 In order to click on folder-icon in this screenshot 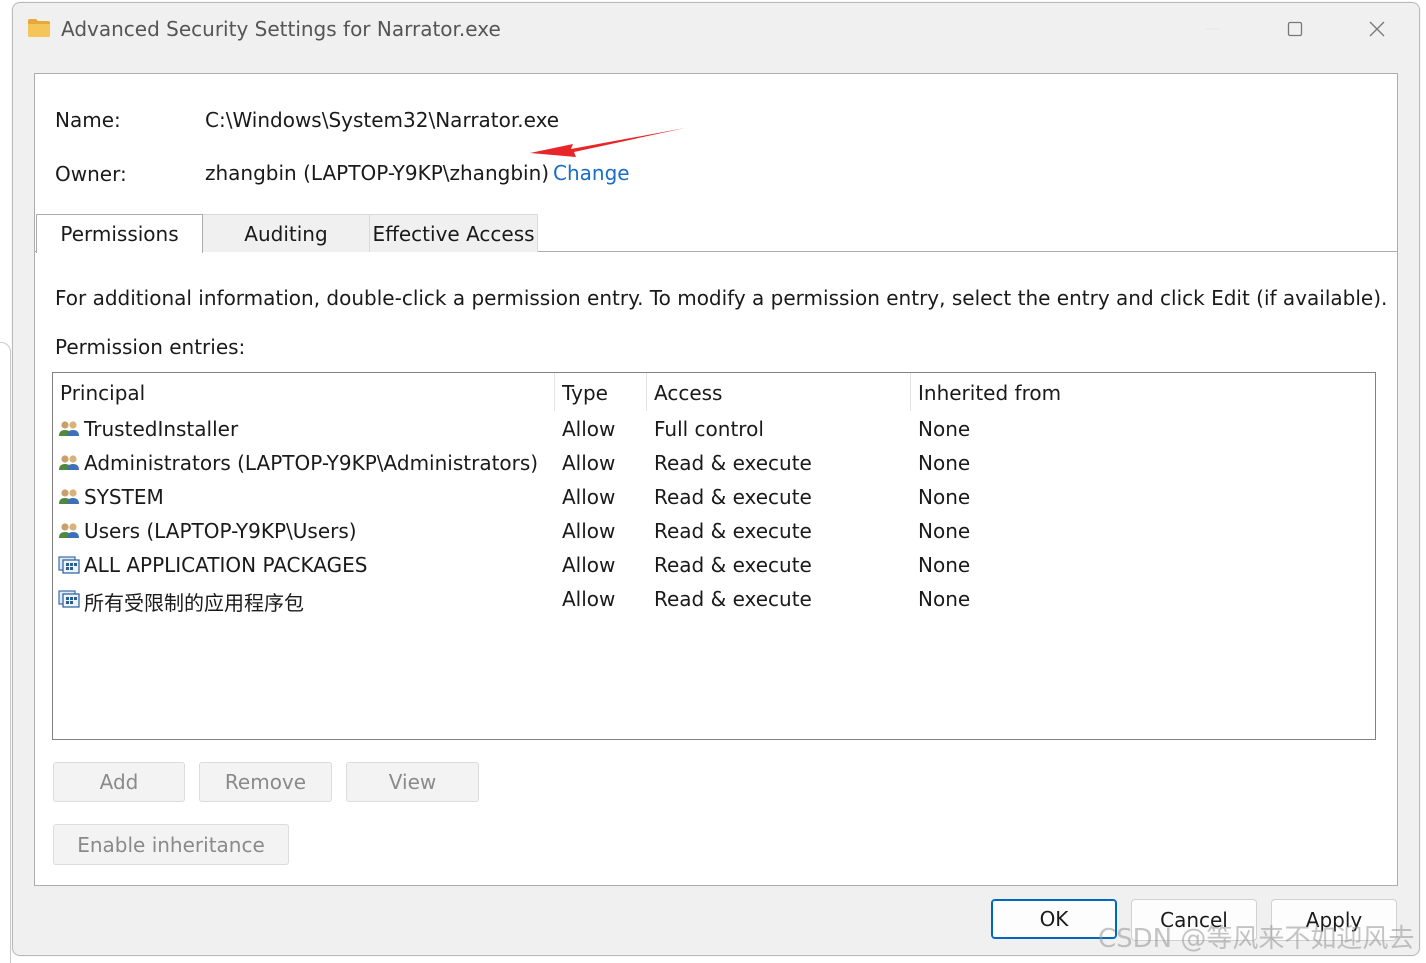, I will do `click(39, 30)`.